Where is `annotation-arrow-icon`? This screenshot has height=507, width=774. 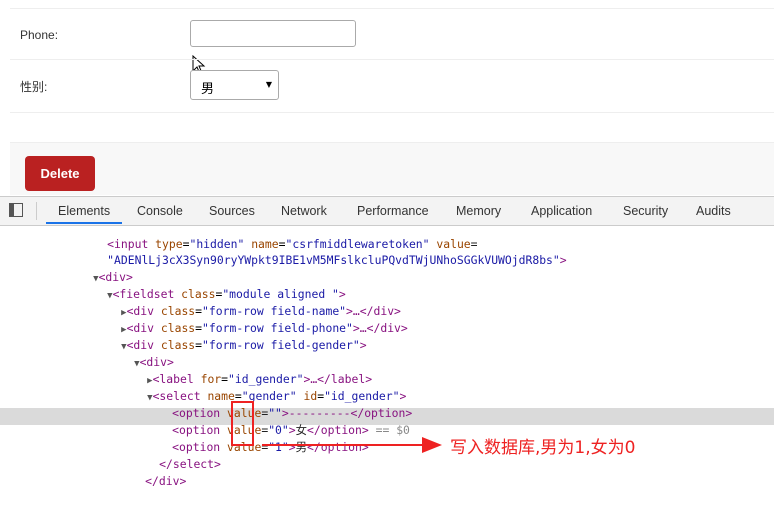
annotation-arrow-icon is located at coordinates (352, 445).